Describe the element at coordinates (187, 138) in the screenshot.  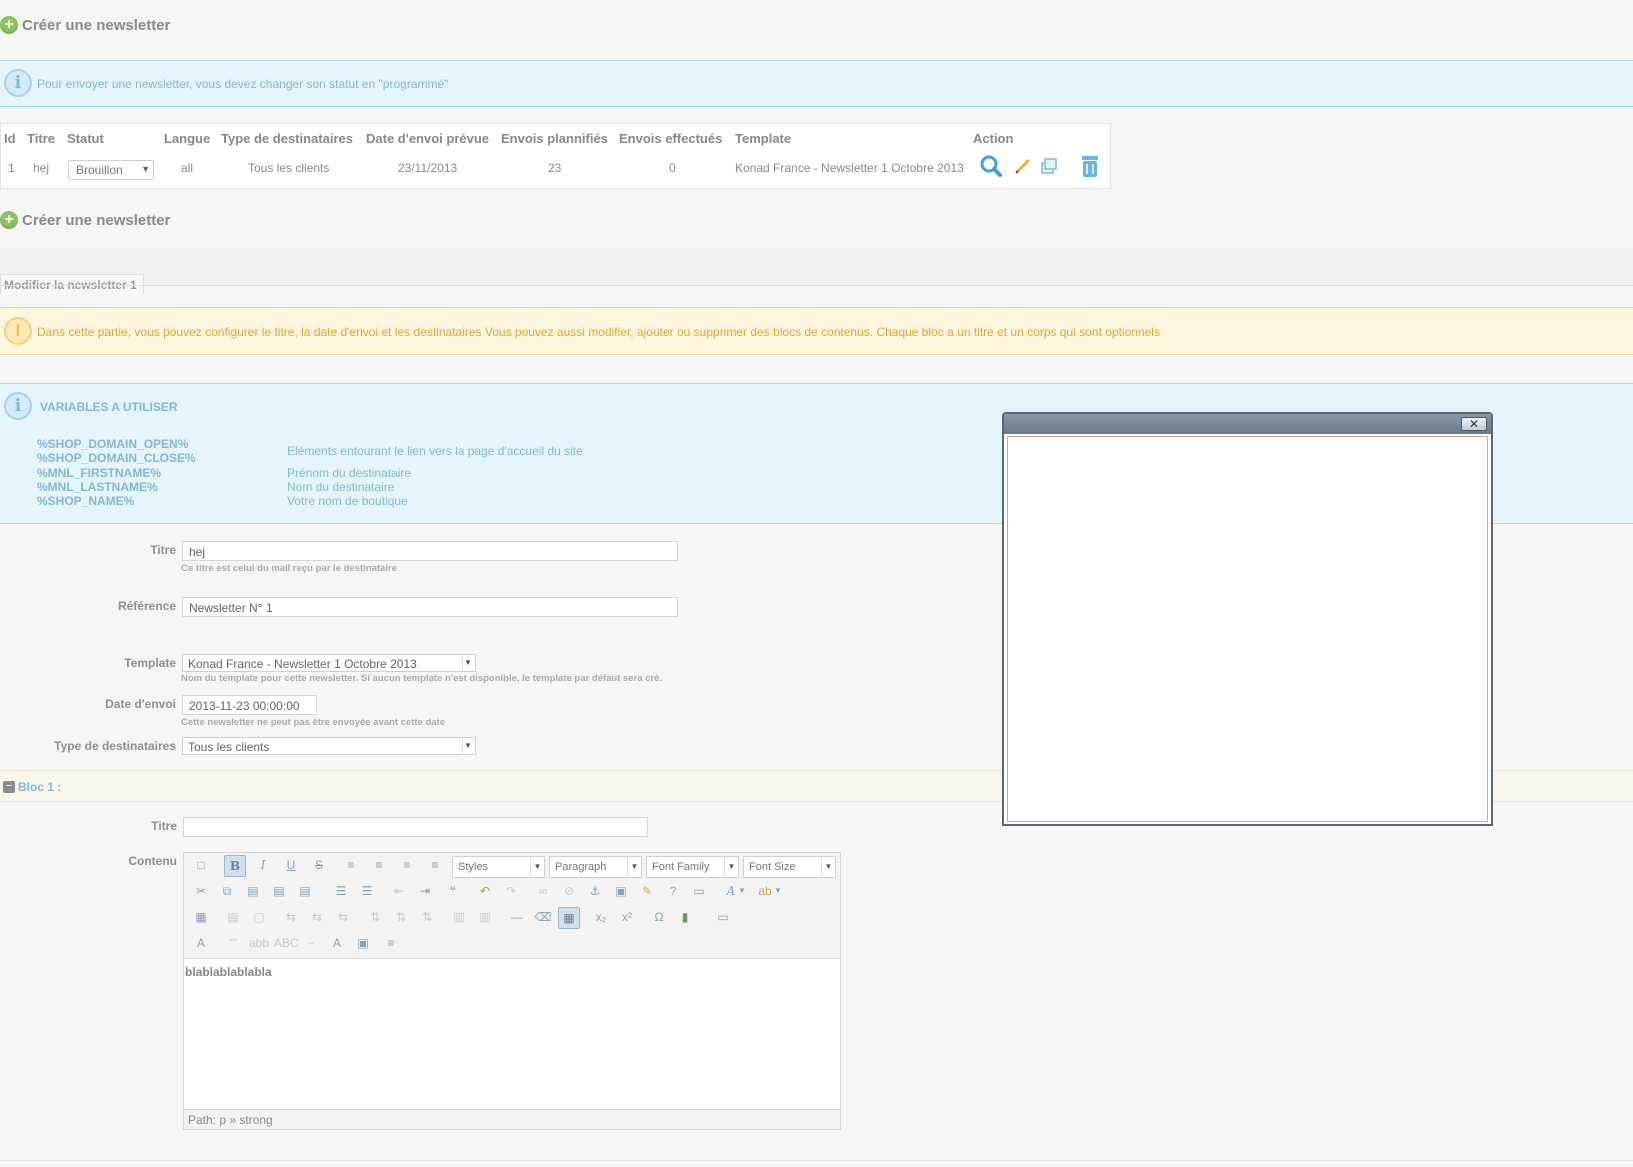
I see `col-header-langue: Langue` at that location.